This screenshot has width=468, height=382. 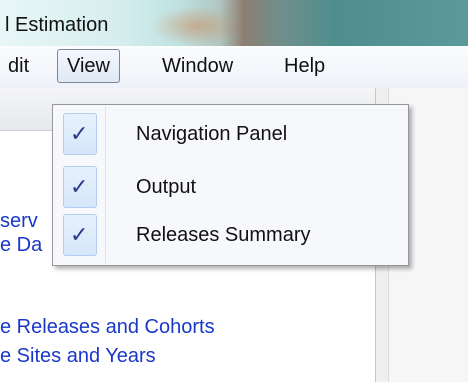 What do you see at coordinates (166, 187) in the screenshot?
I see `menu-item-label: Output` at bounding box center [166, 187].